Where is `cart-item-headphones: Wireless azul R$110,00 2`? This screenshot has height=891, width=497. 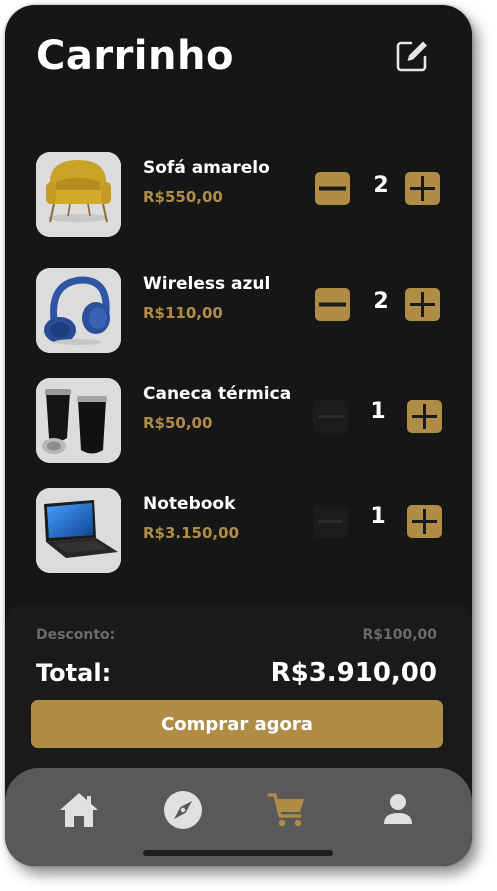 cart-item-headphones: Wireless azul R$110,00 2 is located at coordinates (241, 311).